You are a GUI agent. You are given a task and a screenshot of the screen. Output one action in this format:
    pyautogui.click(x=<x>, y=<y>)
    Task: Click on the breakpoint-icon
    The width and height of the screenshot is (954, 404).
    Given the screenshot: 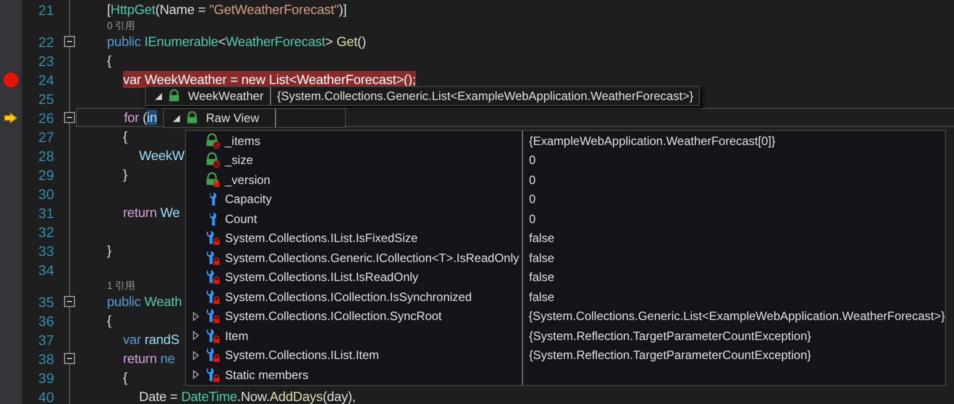 What is the action you would take?
    pyautogui.click(x=11, y=80)
    